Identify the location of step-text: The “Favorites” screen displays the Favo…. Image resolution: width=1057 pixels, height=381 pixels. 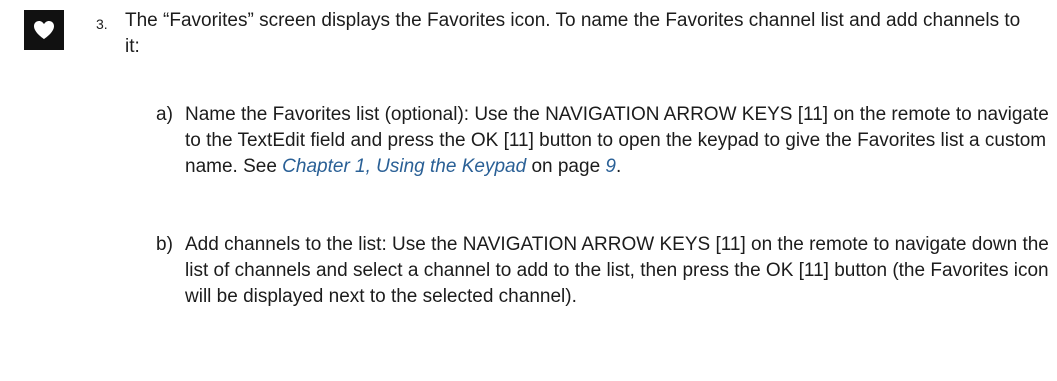
(573, 33).